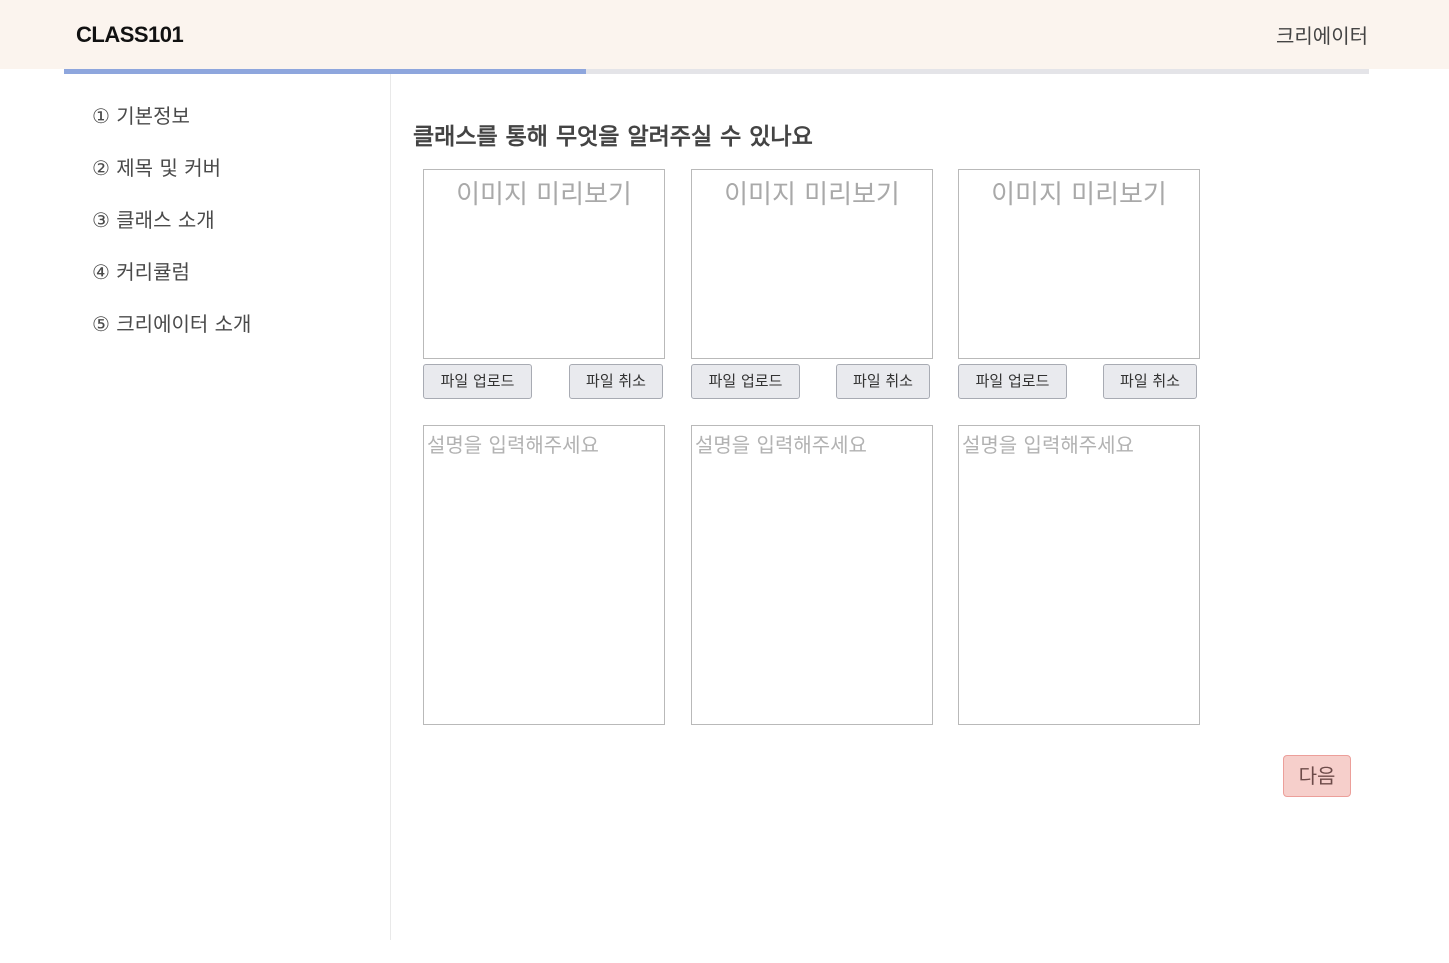  I want to click on sidebar-step-creator-intro: ⑤ 크리에이터 소개, so click(171, 322).